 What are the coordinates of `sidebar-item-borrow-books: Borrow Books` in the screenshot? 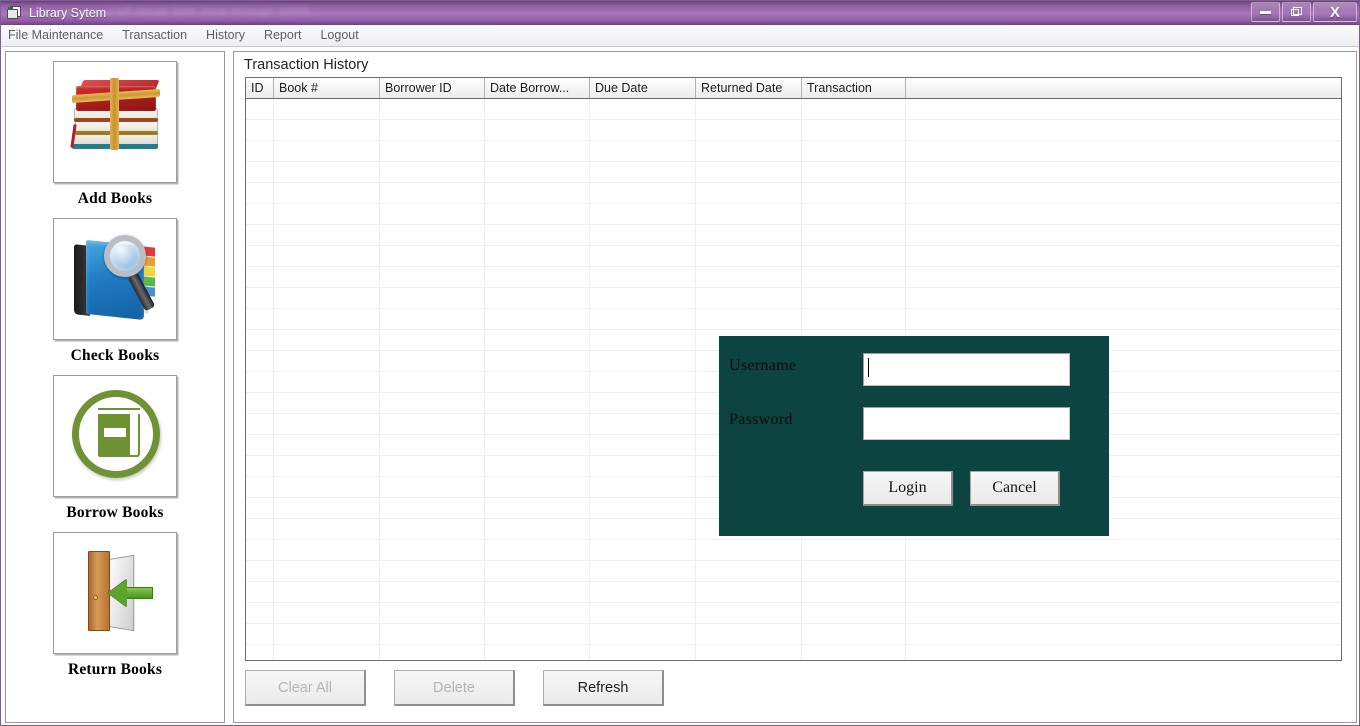 It's located at (115, 448).